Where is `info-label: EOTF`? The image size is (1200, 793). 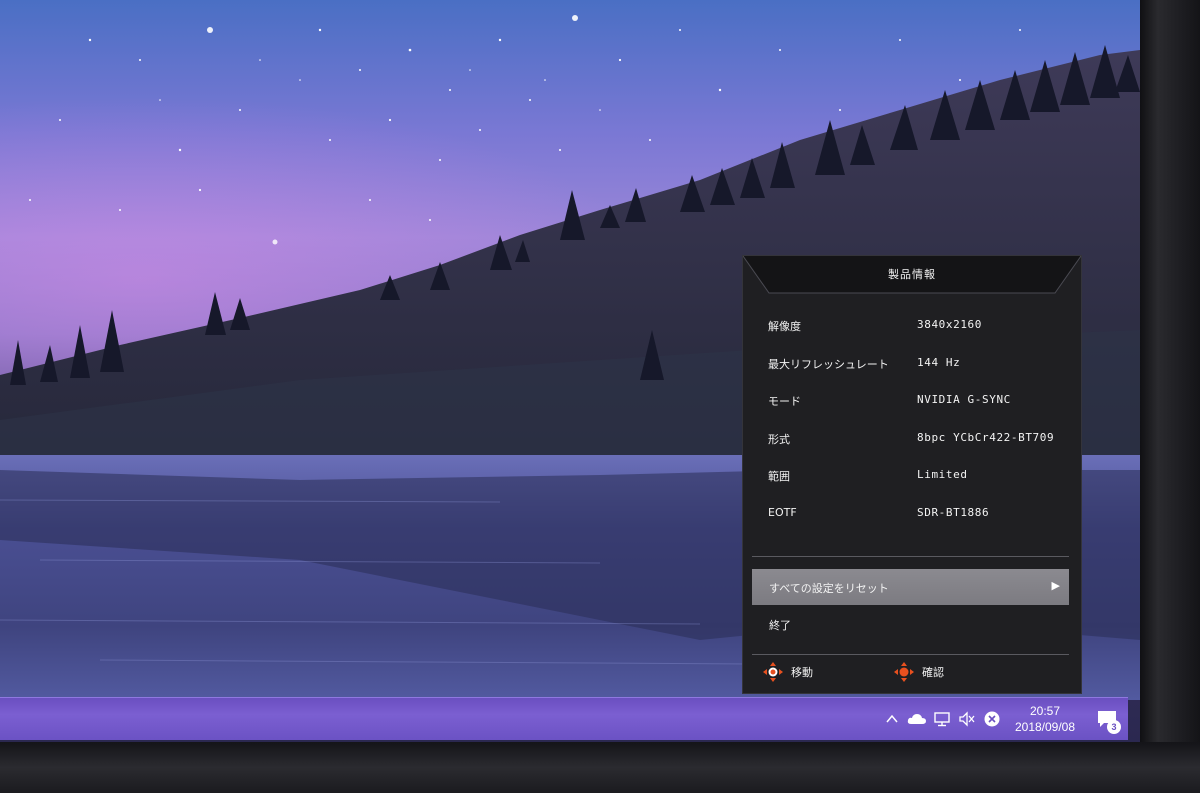
info-label: EOTF is located at coordinates (782, 512).